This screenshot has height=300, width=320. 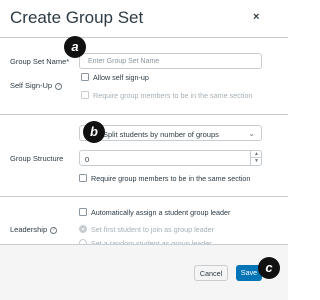 What do you see at coordinates (29, 229) in the screenshot?
I see `leadership-label-text: Leadership` at bounding box center [29, 229].